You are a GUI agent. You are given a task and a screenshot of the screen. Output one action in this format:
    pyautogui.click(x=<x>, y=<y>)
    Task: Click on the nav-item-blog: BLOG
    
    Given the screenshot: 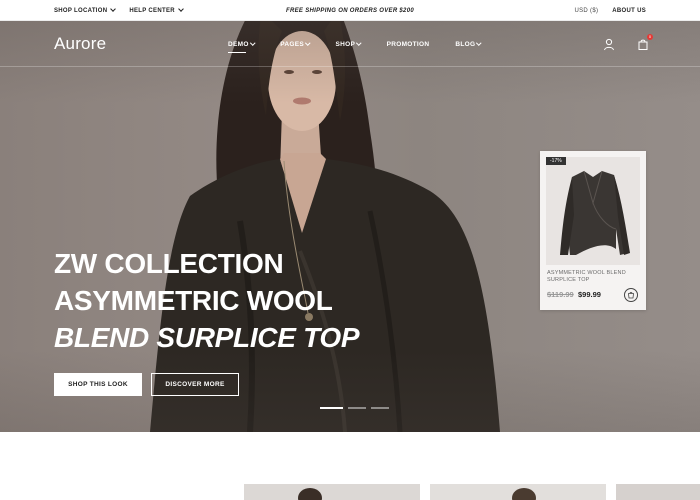 What is the action you would take?
    pyautogui.click(x=468, y=44)
    